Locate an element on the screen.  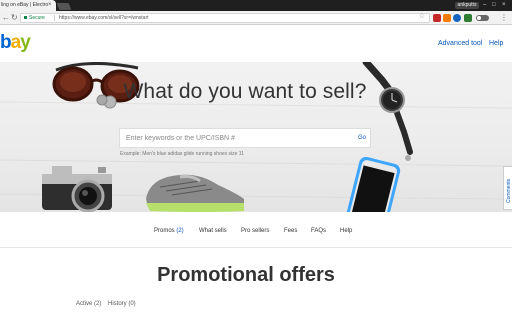
back-icon: ← is located at coordinates (6, 18).